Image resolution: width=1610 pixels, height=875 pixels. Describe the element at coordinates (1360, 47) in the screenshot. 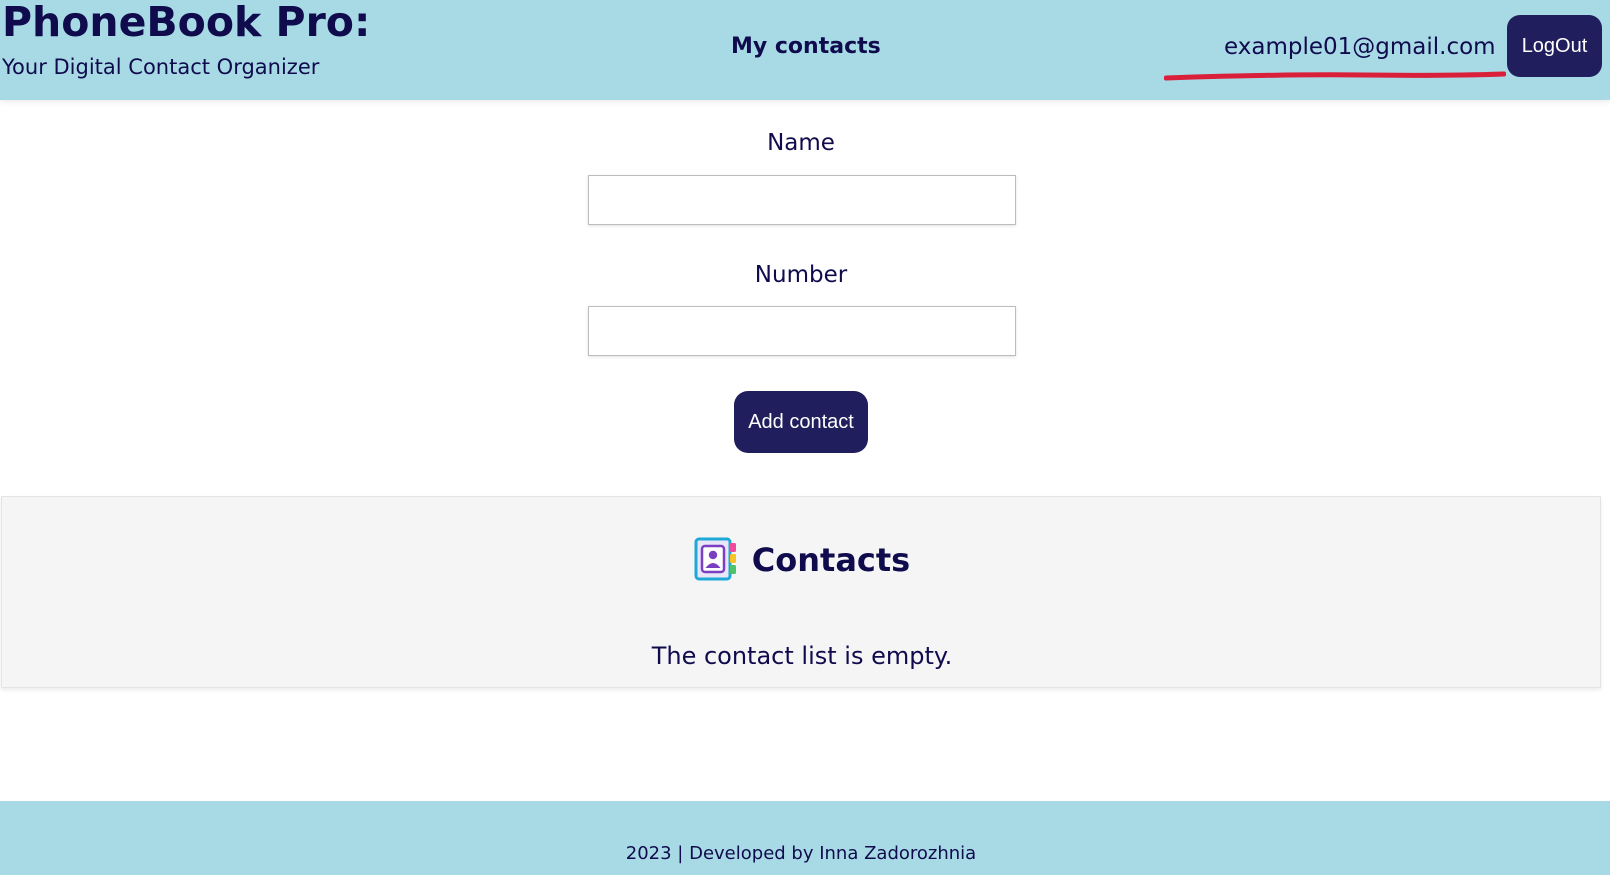

I see `user-email: example01@gmail.com` at that location.